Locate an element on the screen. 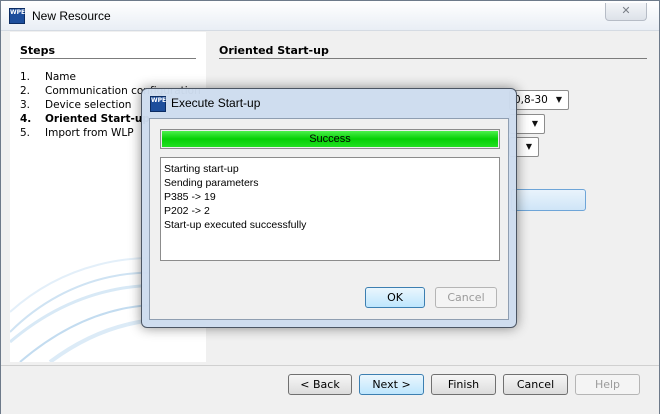 This screenshot has height=414, width=660. step-label: Oriented Start-up is located at coordinates (97, 119).